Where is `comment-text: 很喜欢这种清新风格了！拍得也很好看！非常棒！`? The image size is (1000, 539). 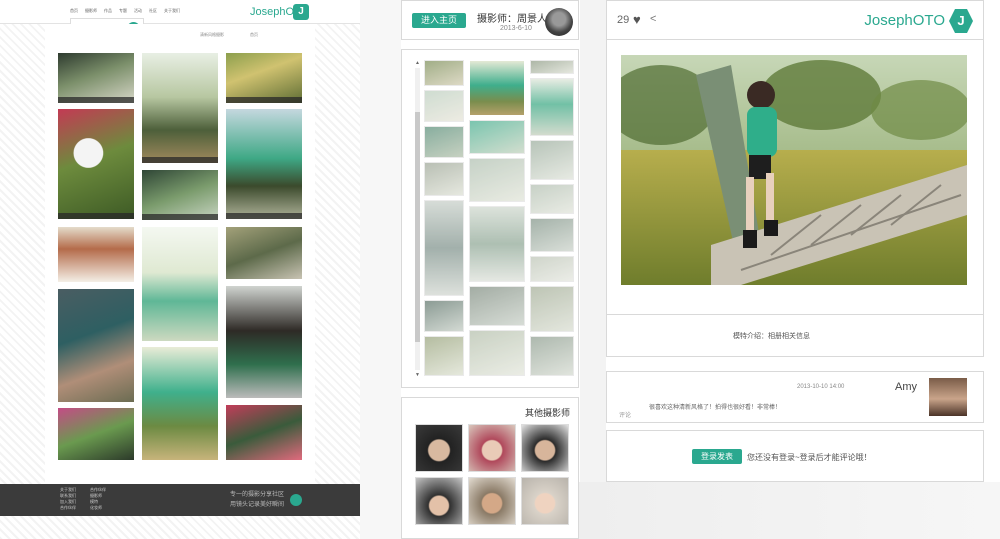
comment-text: 很喜欢这种清新风格了！拍得也很好看！非常棒！ is located at coordinates (715, 408).